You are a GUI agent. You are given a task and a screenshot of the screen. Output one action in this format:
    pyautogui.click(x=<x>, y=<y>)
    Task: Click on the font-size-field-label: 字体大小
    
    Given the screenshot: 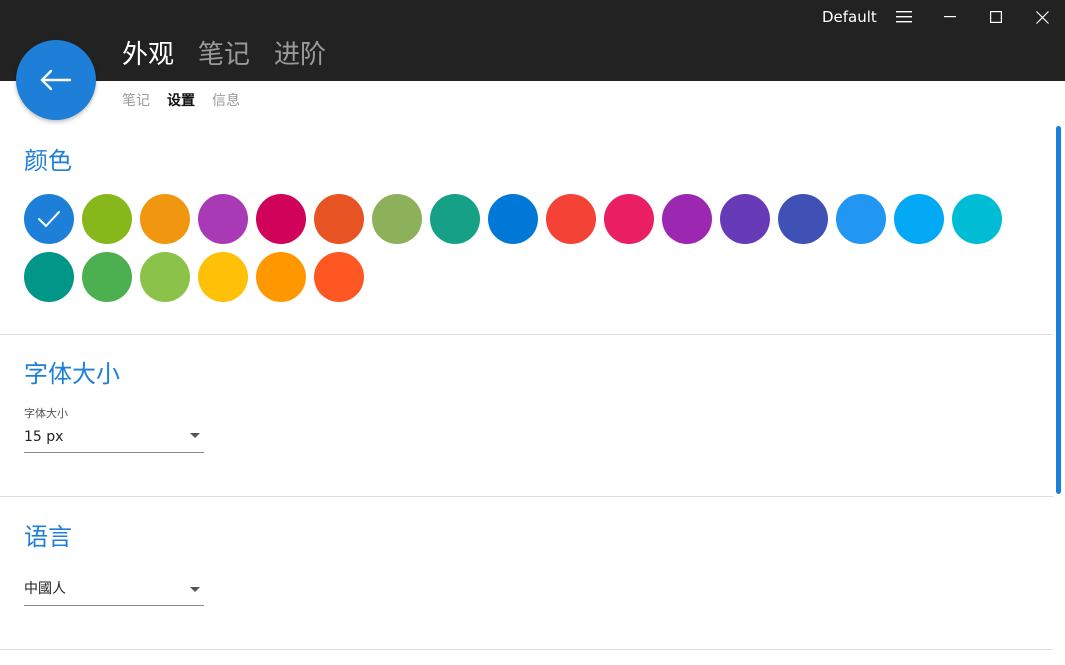 What is the action you would take?
    pyautogui.click(x=46, y=413)
    